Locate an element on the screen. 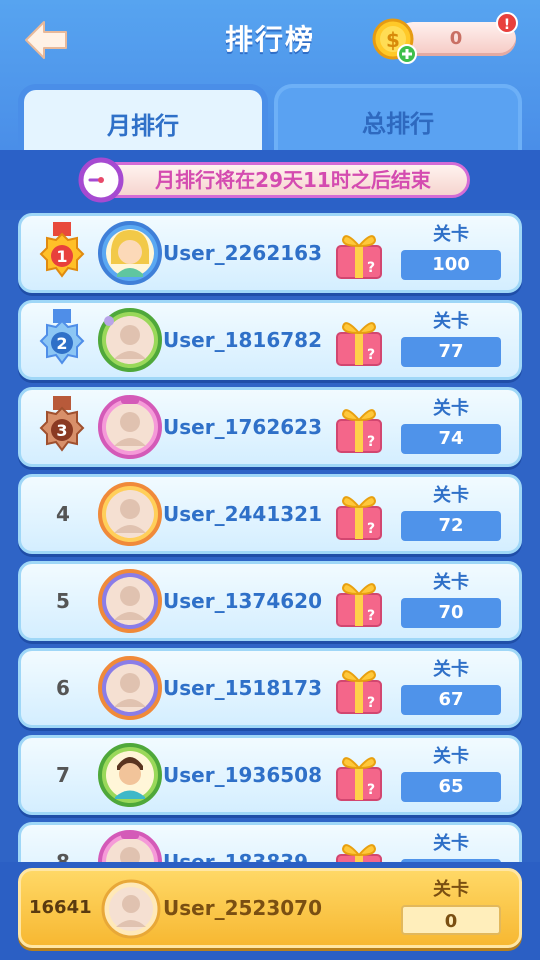 The image size is (540, 960). ranking-row: 2 User_1816782 ? 关卡 77 is located at coordinates (270, 340).